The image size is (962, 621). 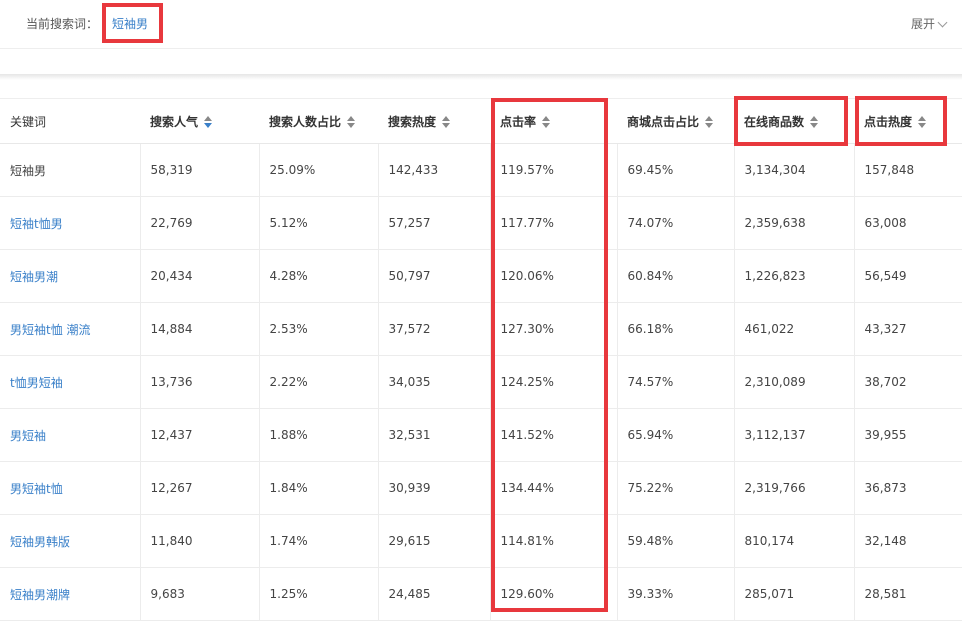 I want to click on keyword-cell: 短袖男潮牌, so click(x=70, y=594).